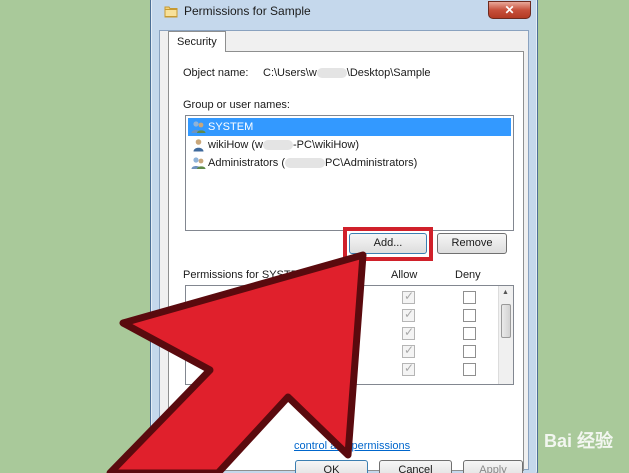 This screenshot has width=629, height=473. What do you see at coordinates (231, 127) in the screenshot?
I see `user-item-label: SYSTEM` at bounding box center [231, 127].